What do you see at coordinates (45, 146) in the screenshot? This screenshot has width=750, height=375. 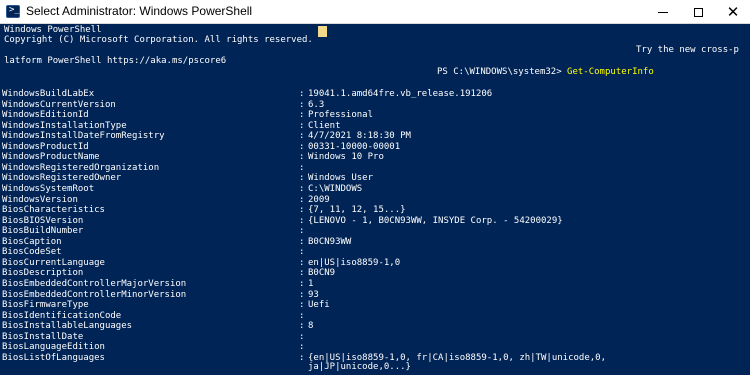 I see `property-key: WindowsProductId` at bounding box center [45, 146].